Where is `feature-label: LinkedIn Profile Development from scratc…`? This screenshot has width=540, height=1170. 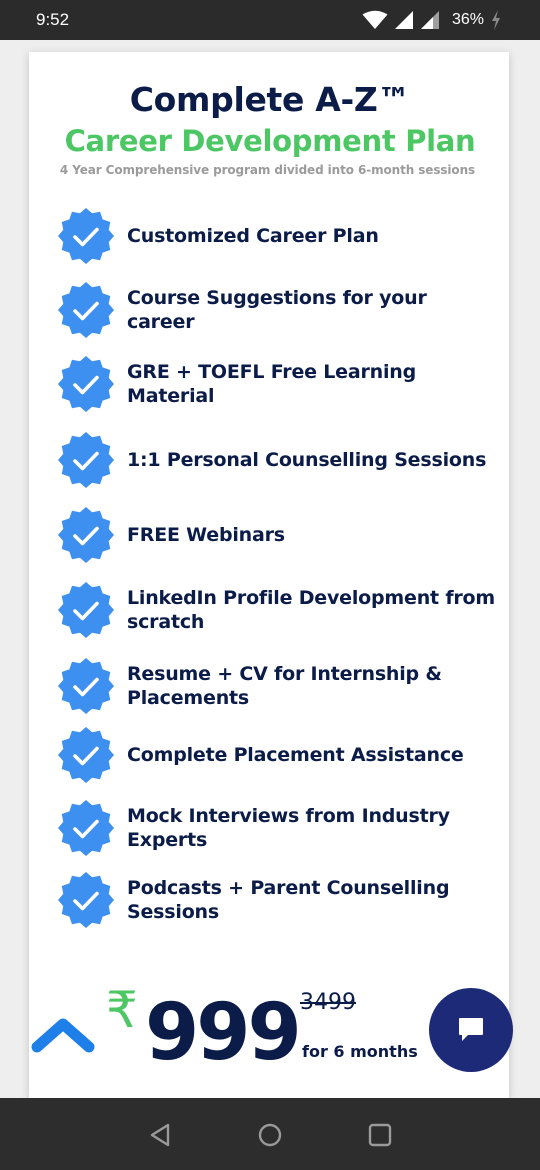 feature-label: LinkedIn Profile Development from scratc… is located at coordinates (311, 610).